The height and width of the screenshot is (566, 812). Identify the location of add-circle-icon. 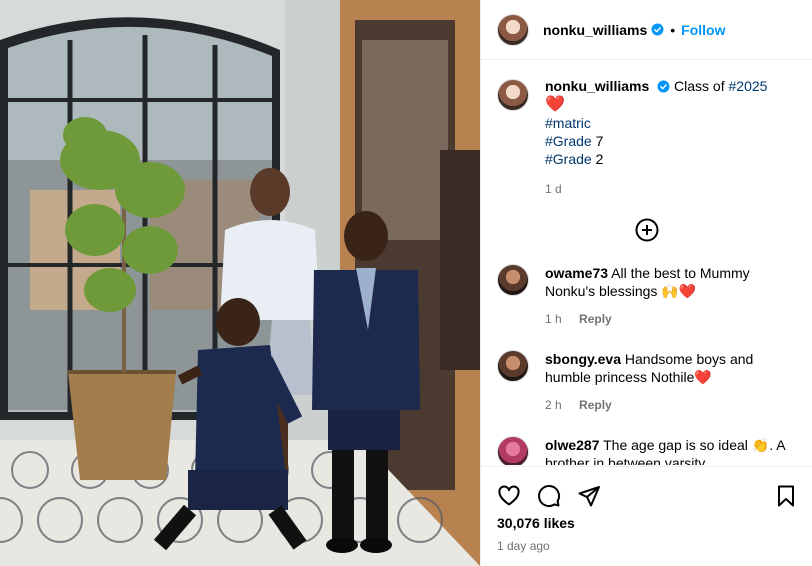
(647, 230).